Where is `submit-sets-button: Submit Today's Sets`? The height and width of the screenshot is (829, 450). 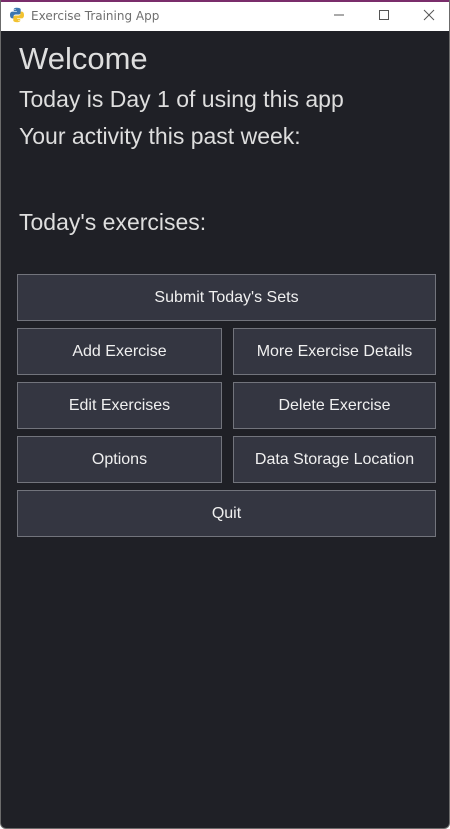 submit-sets-button: Submit Today's Sets is located at coordinates (226, 297).